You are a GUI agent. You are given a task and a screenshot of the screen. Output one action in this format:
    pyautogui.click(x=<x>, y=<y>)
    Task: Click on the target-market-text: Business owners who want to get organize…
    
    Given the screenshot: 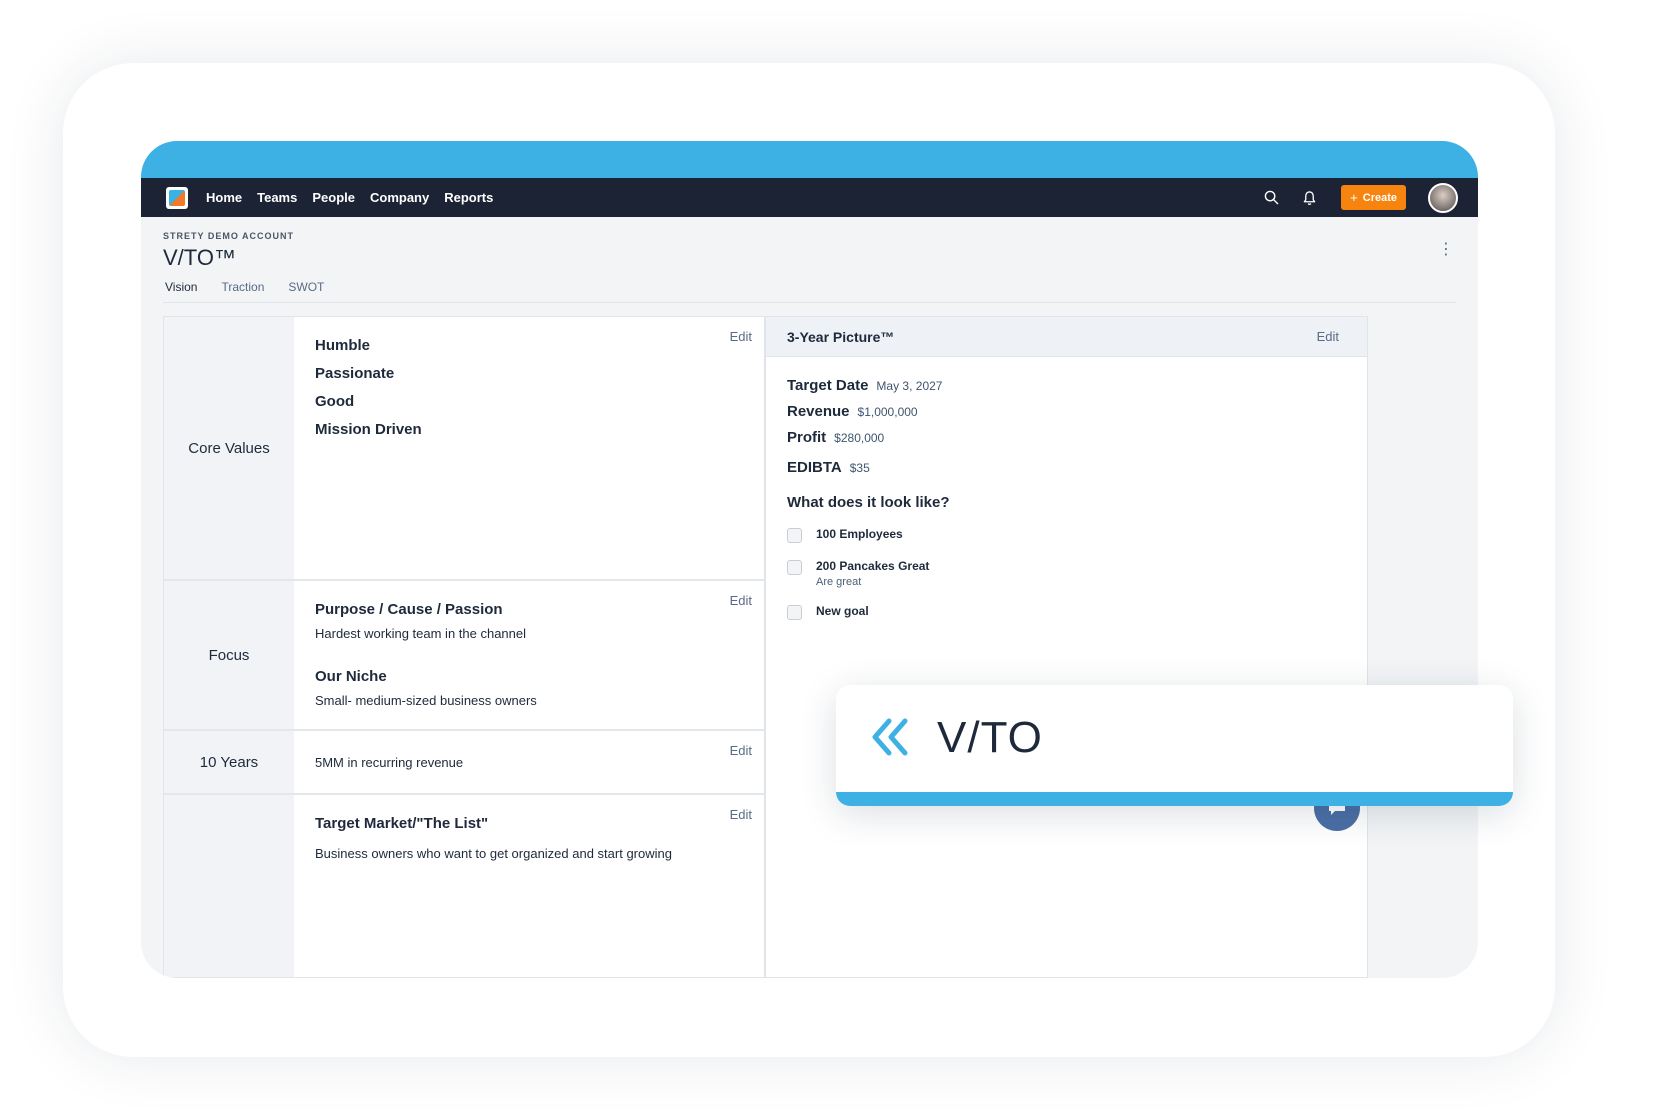 What is the action you would take?
    pyautogui.click(x=493, y=853)
    